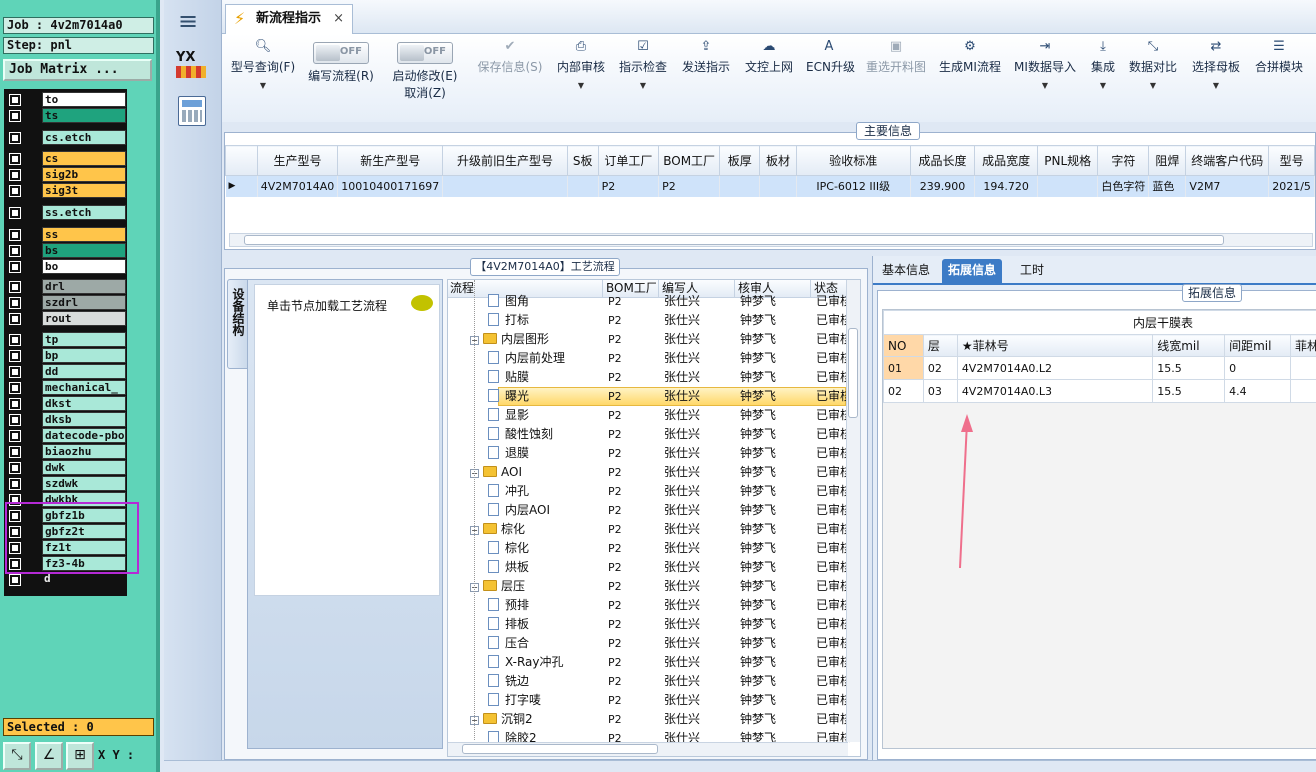 This screenshot has width=1316, height=772. I want to click on compare-button: ⤡ 数据对比 ▼, so click(1153, 71).